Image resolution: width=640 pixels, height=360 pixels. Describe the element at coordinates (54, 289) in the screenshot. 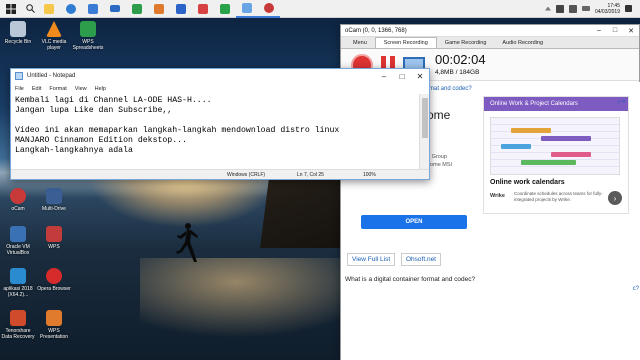

I see `desktop-icon-label: Opera Browser` at that location.